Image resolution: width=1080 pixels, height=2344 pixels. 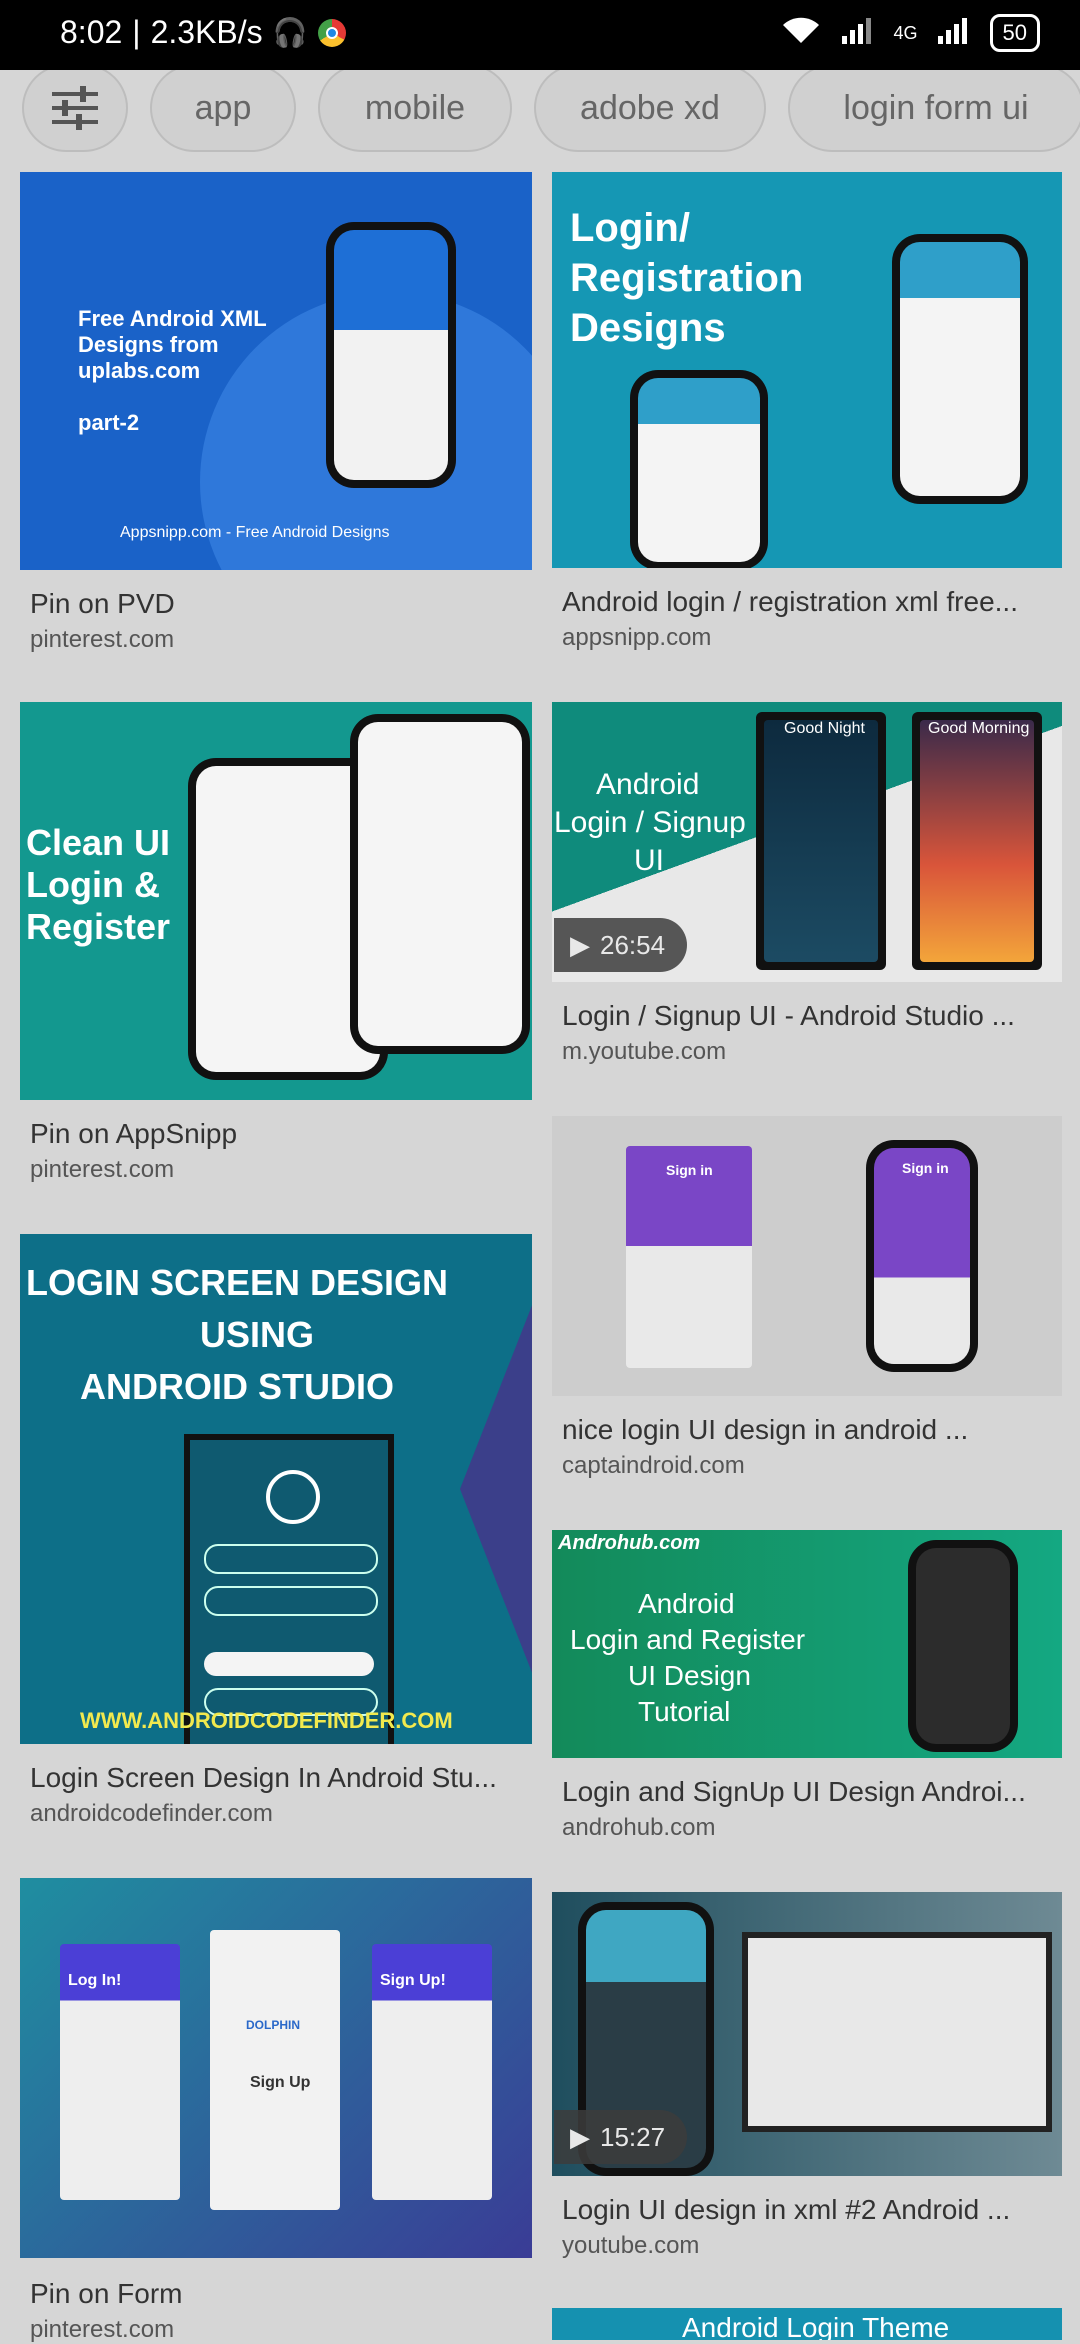 What do you see at coordinates (621, 945) in the screenshot?
I see `video-duration-badge: ▶ 26:54` at bounding box center [621, 945].